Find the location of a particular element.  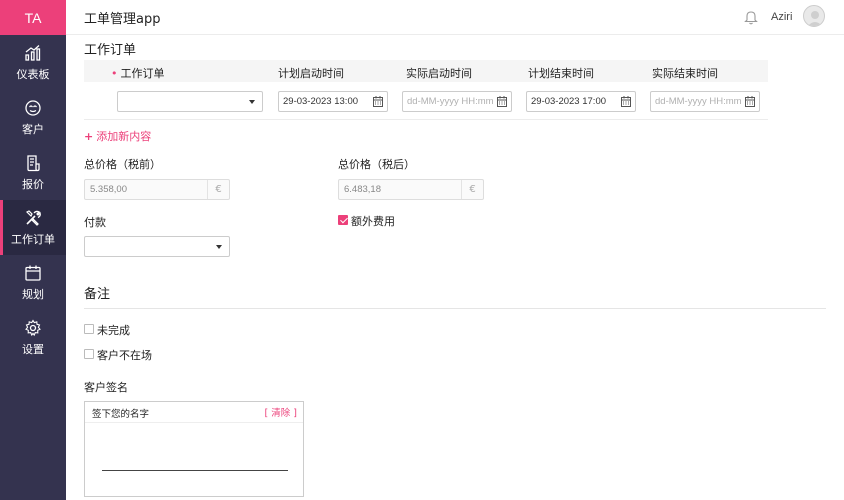

actual-start-input: dd-MM-yyyy HH:mm is located at coordinates (457, 101).